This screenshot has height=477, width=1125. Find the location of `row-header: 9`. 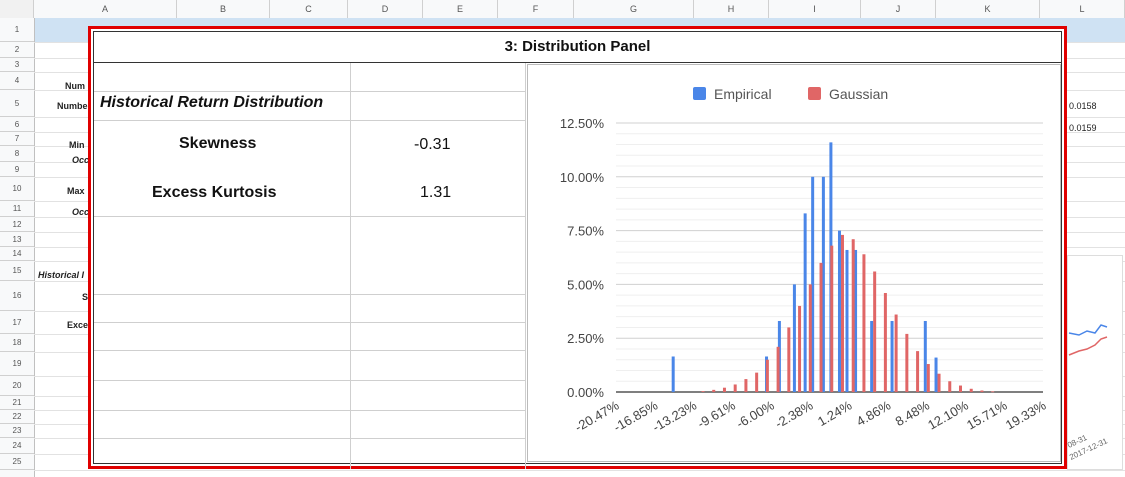

row-header: 9 is located at coordinates (17, 169).